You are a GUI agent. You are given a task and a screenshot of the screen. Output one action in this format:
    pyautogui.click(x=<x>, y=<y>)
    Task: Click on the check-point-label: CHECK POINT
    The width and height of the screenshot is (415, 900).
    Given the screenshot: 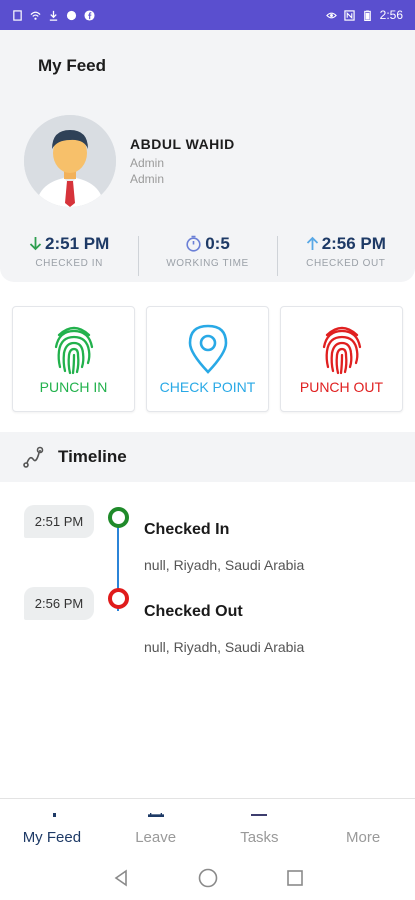 What is the action you would take?
    pyautogui.click(x=207, y=387)
    